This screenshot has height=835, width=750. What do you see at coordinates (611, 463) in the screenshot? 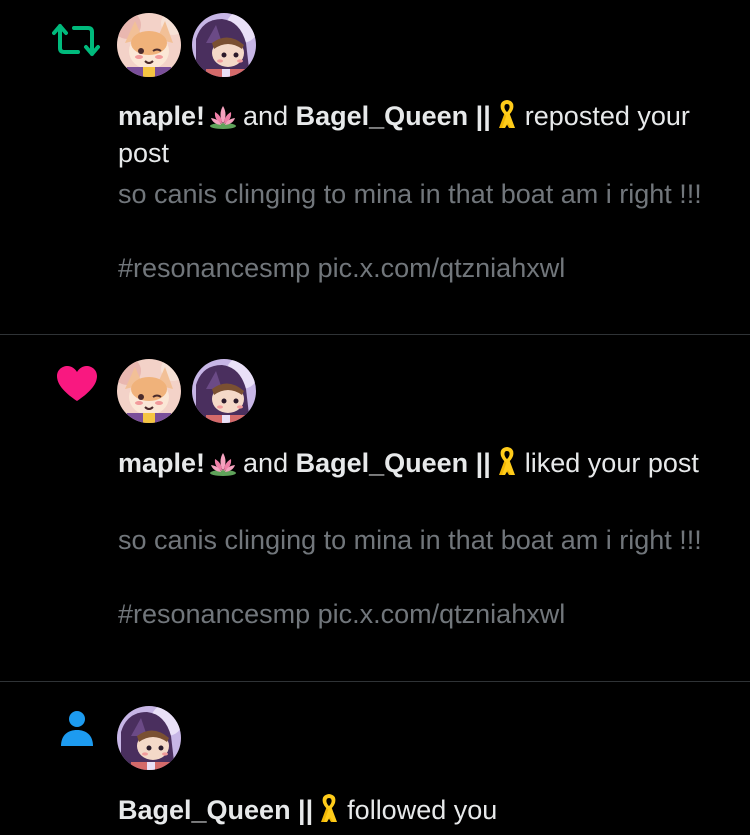
I see `action-text: liked your post` at bounding box center [611, 463].